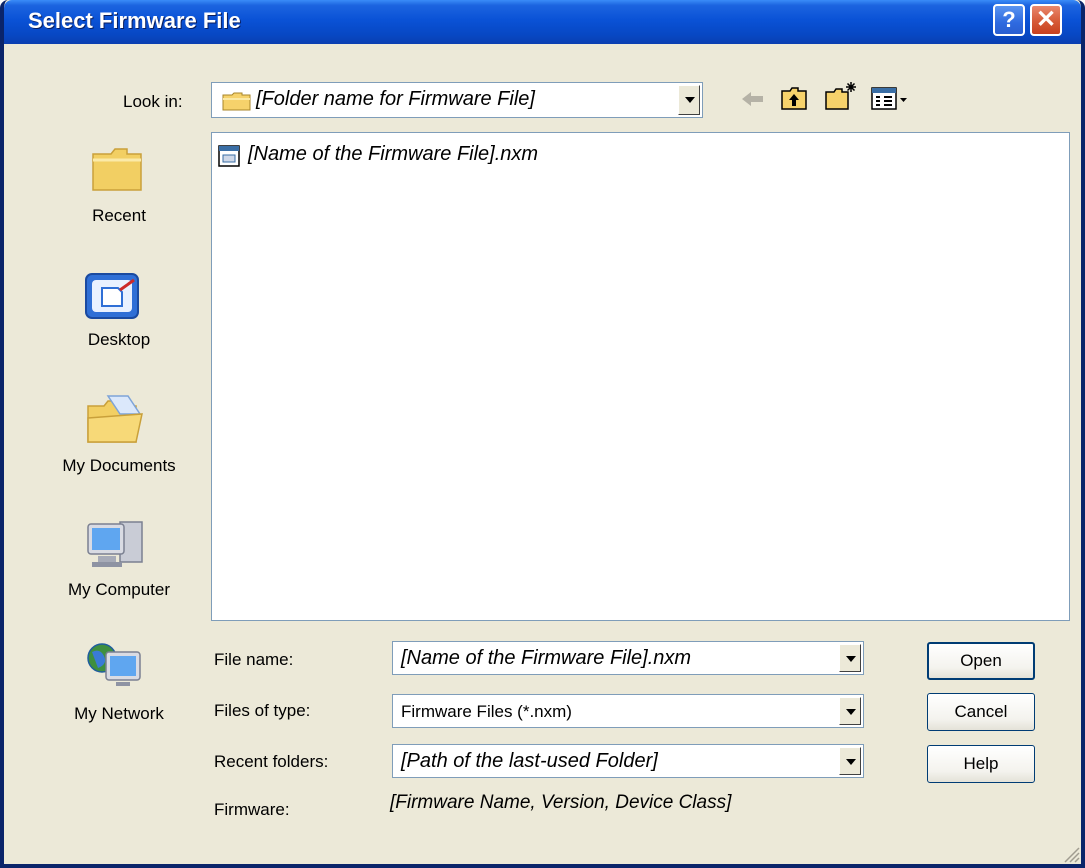 Image resolution: width=1085 pixels, height=868 pixels. Describe the element at coordinates (115, 544) in the screenshot. I see `my-computer-icon` at that location.